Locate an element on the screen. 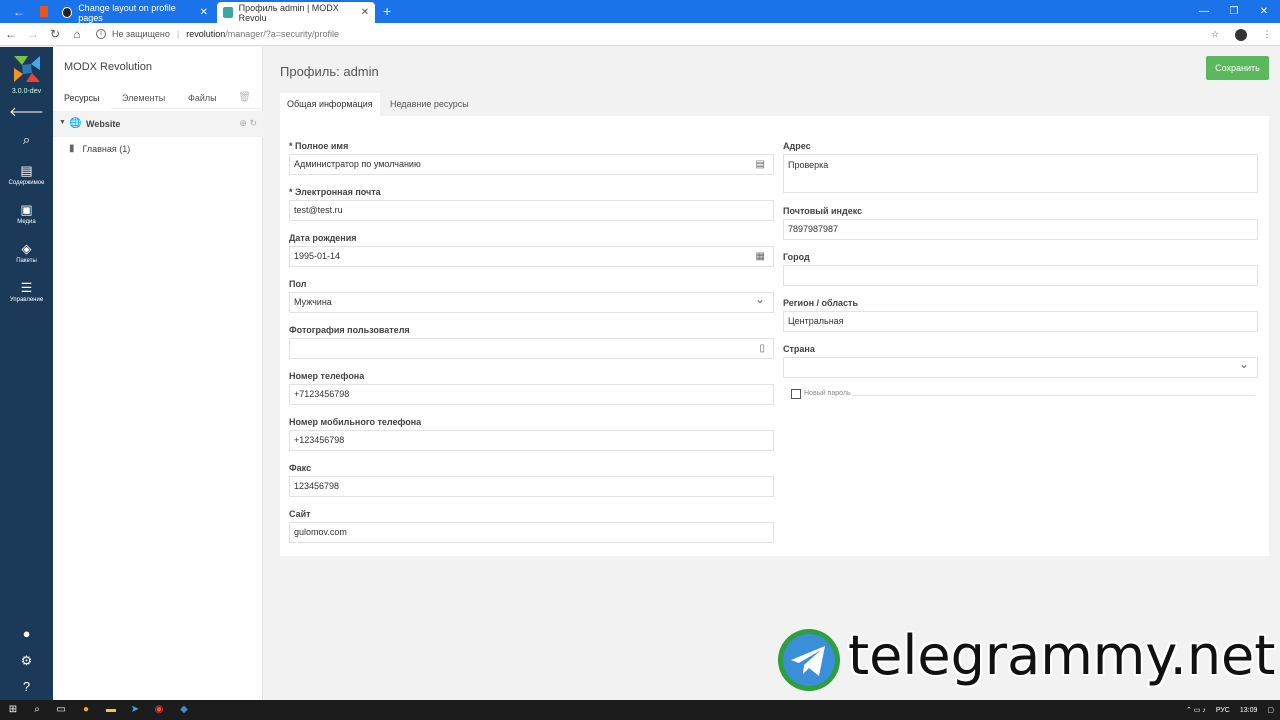 This screenshot has width=1280, height=720. rail-label: Управление is located at coordinates (26, 300).